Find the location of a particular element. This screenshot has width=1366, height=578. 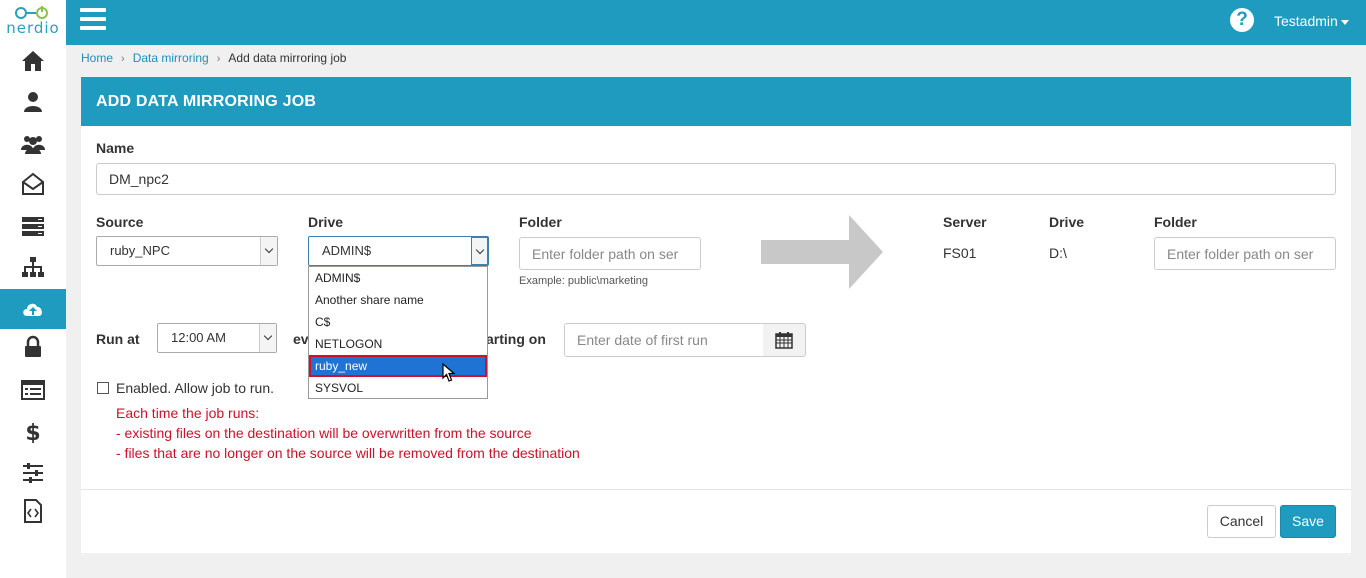

user-menu: Testadmin is located at coordinates (1311, 21).